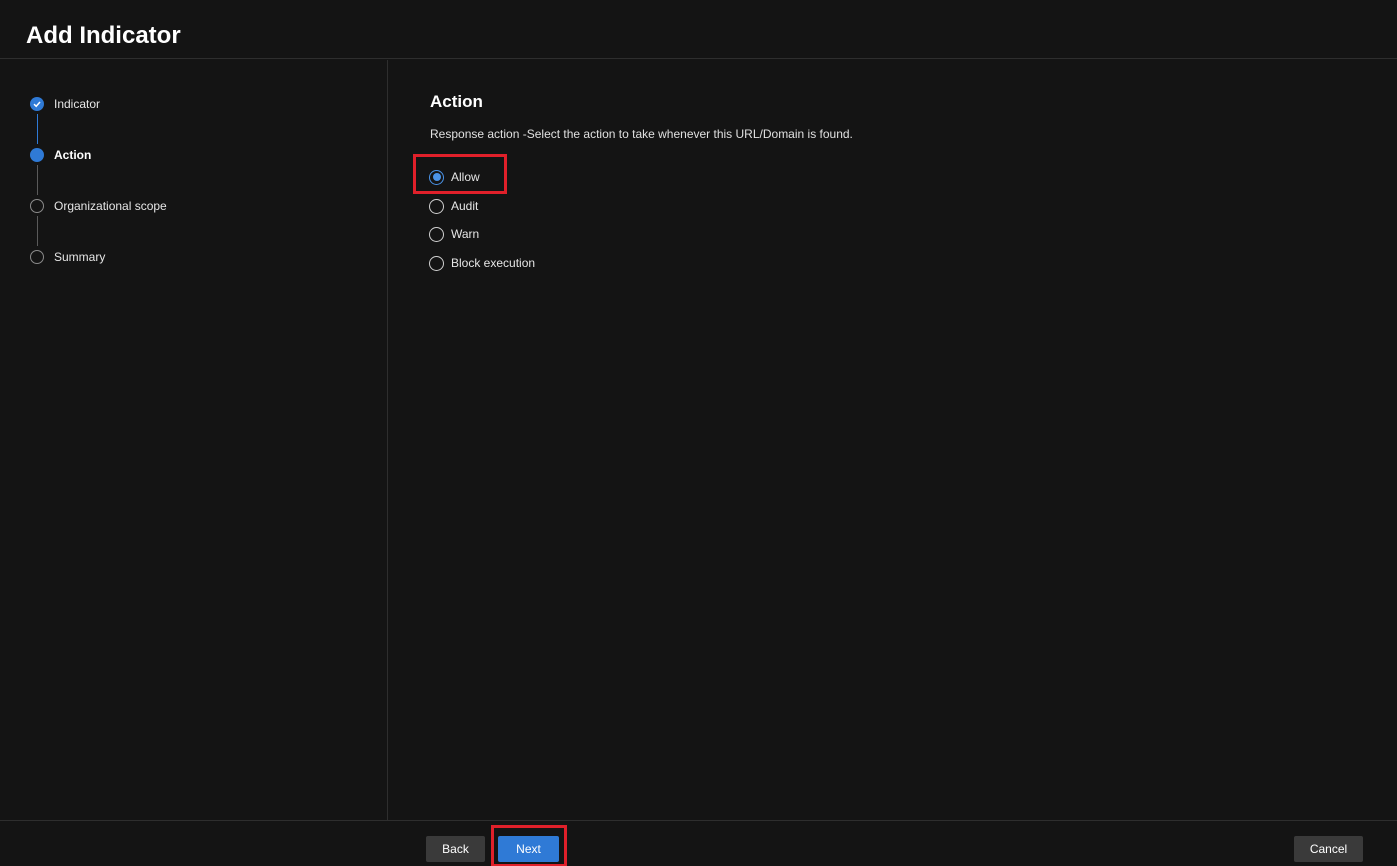  I want to click on step-indicator: Indicator, so click(65, 104).